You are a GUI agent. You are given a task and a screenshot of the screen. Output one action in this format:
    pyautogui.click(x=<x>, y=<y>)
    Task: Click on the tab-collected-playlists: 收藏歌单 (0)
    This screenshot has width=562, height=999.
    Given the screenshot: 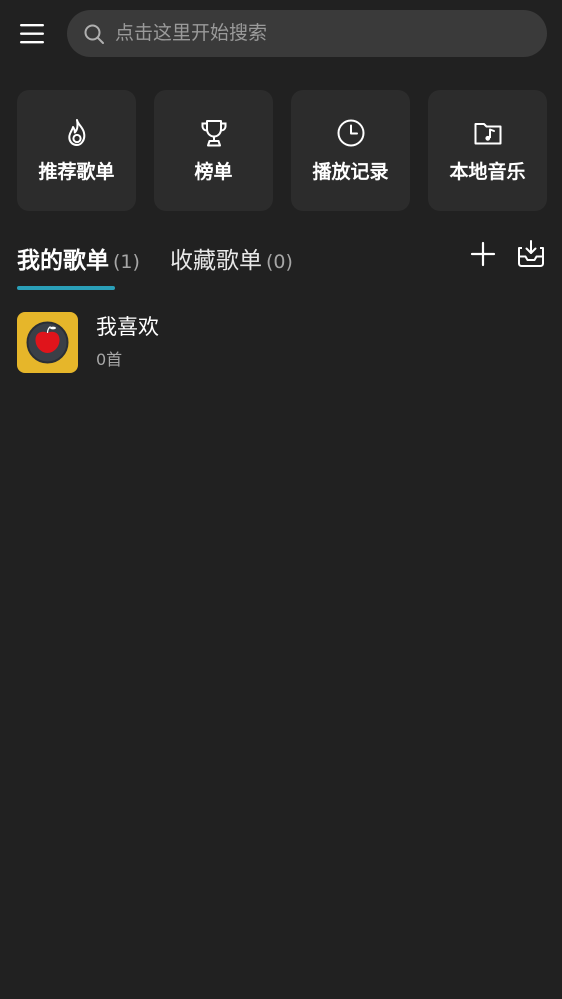 What is the action you would take?
    pyautogui.click(x=231, y=261)
    